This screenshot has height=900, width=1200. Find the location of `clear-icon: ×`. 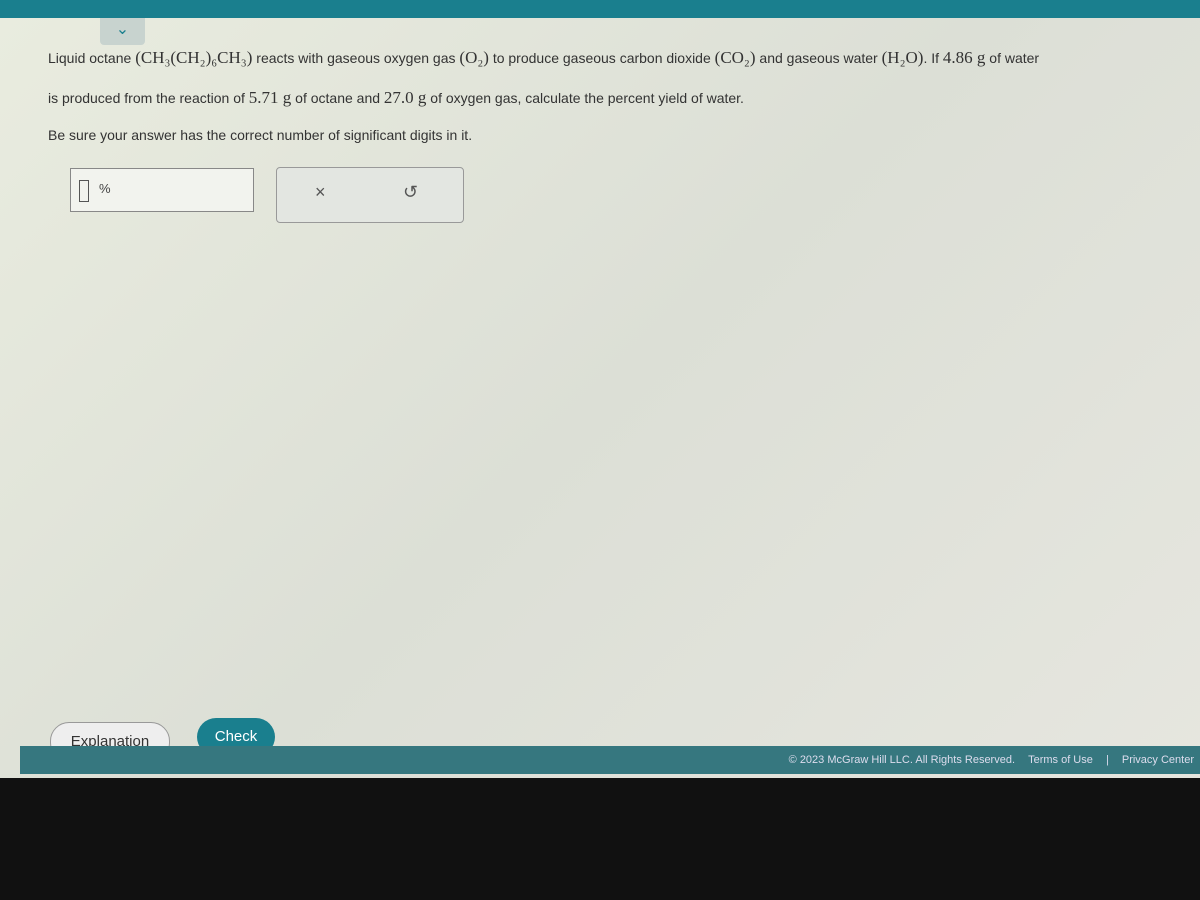

clear-icon: × is located at coordinates (320, 192).